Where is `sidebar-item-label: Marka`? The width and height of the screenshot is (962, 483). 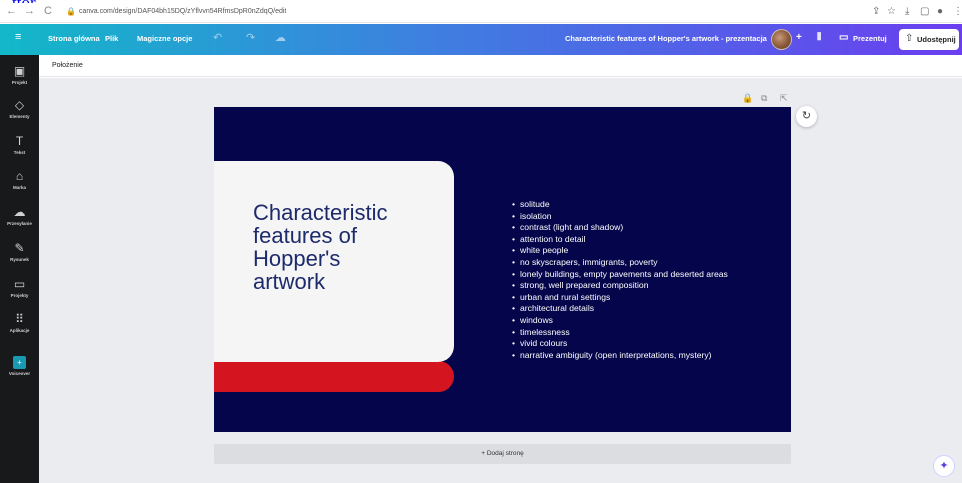 sidebar-item-label: Marka is located at coordinates (19, 187).